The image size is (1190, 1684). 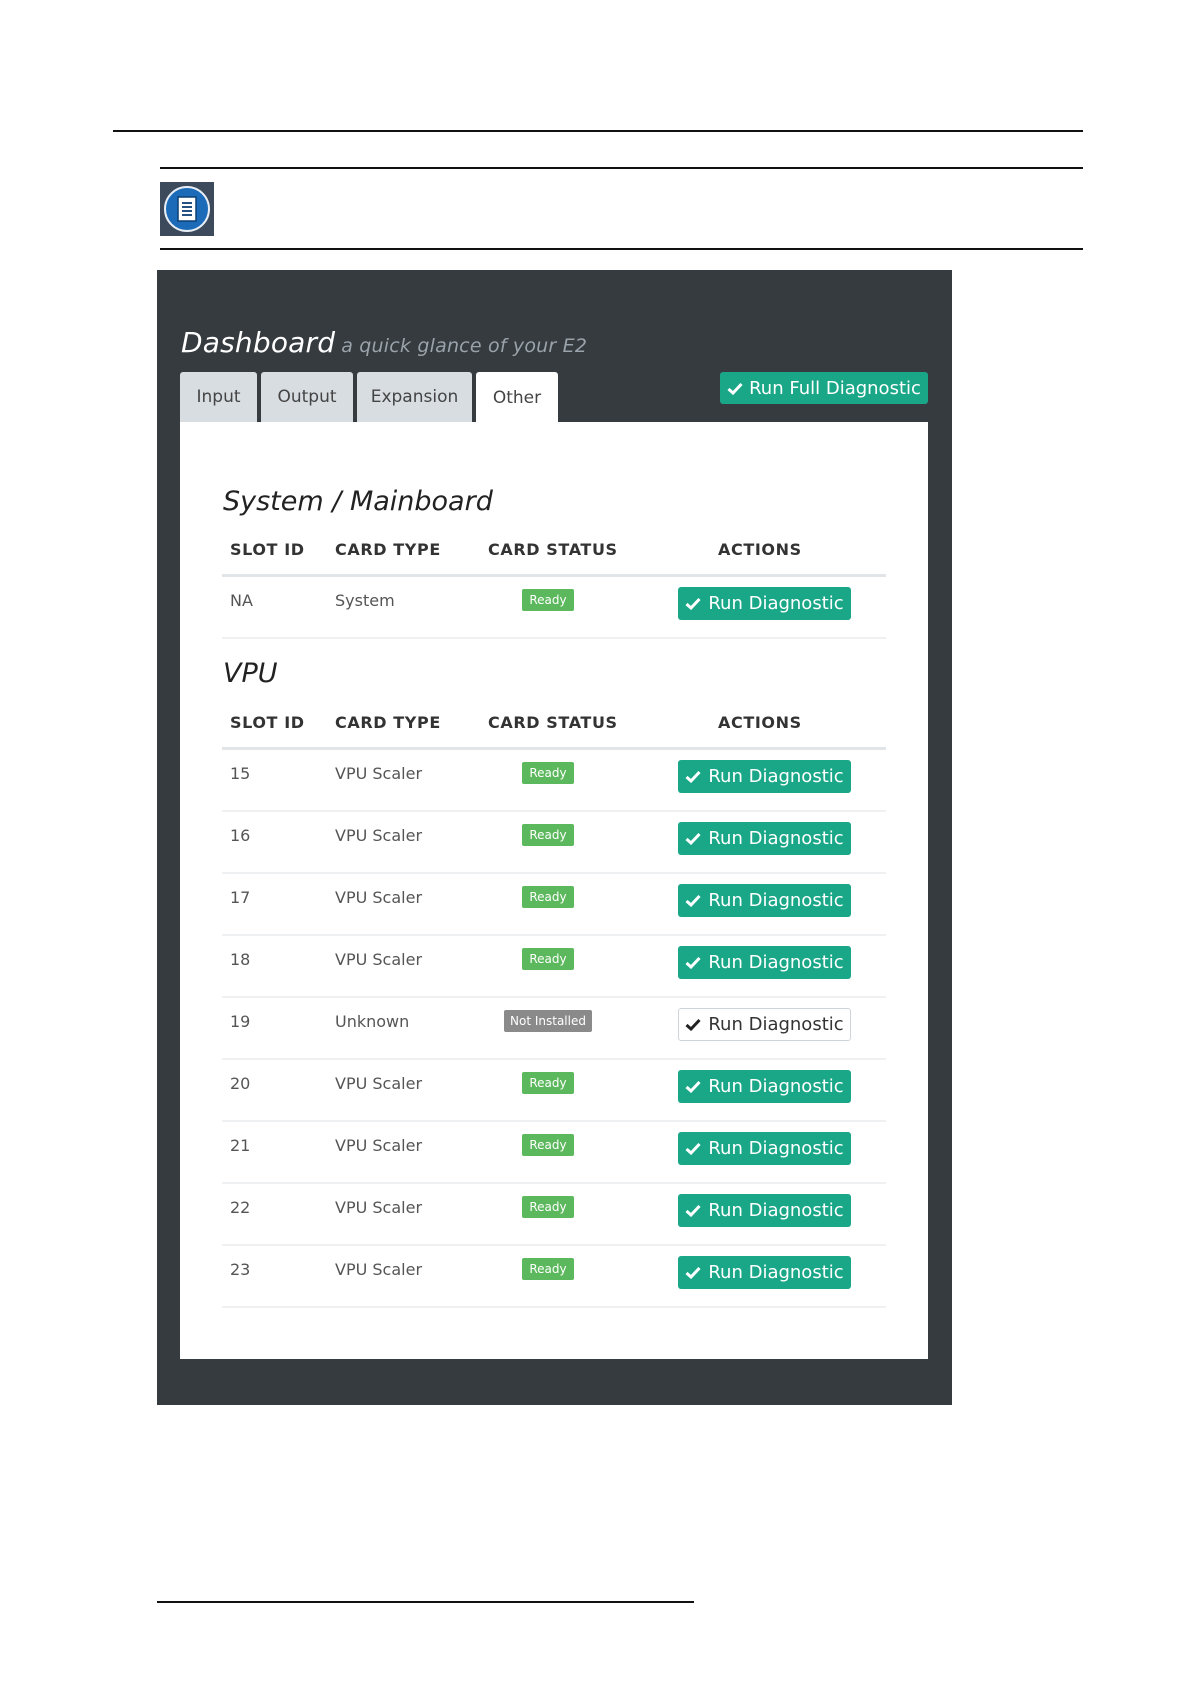 I want to click on vpu-section-title: VPU, so click(x=250, y=673).